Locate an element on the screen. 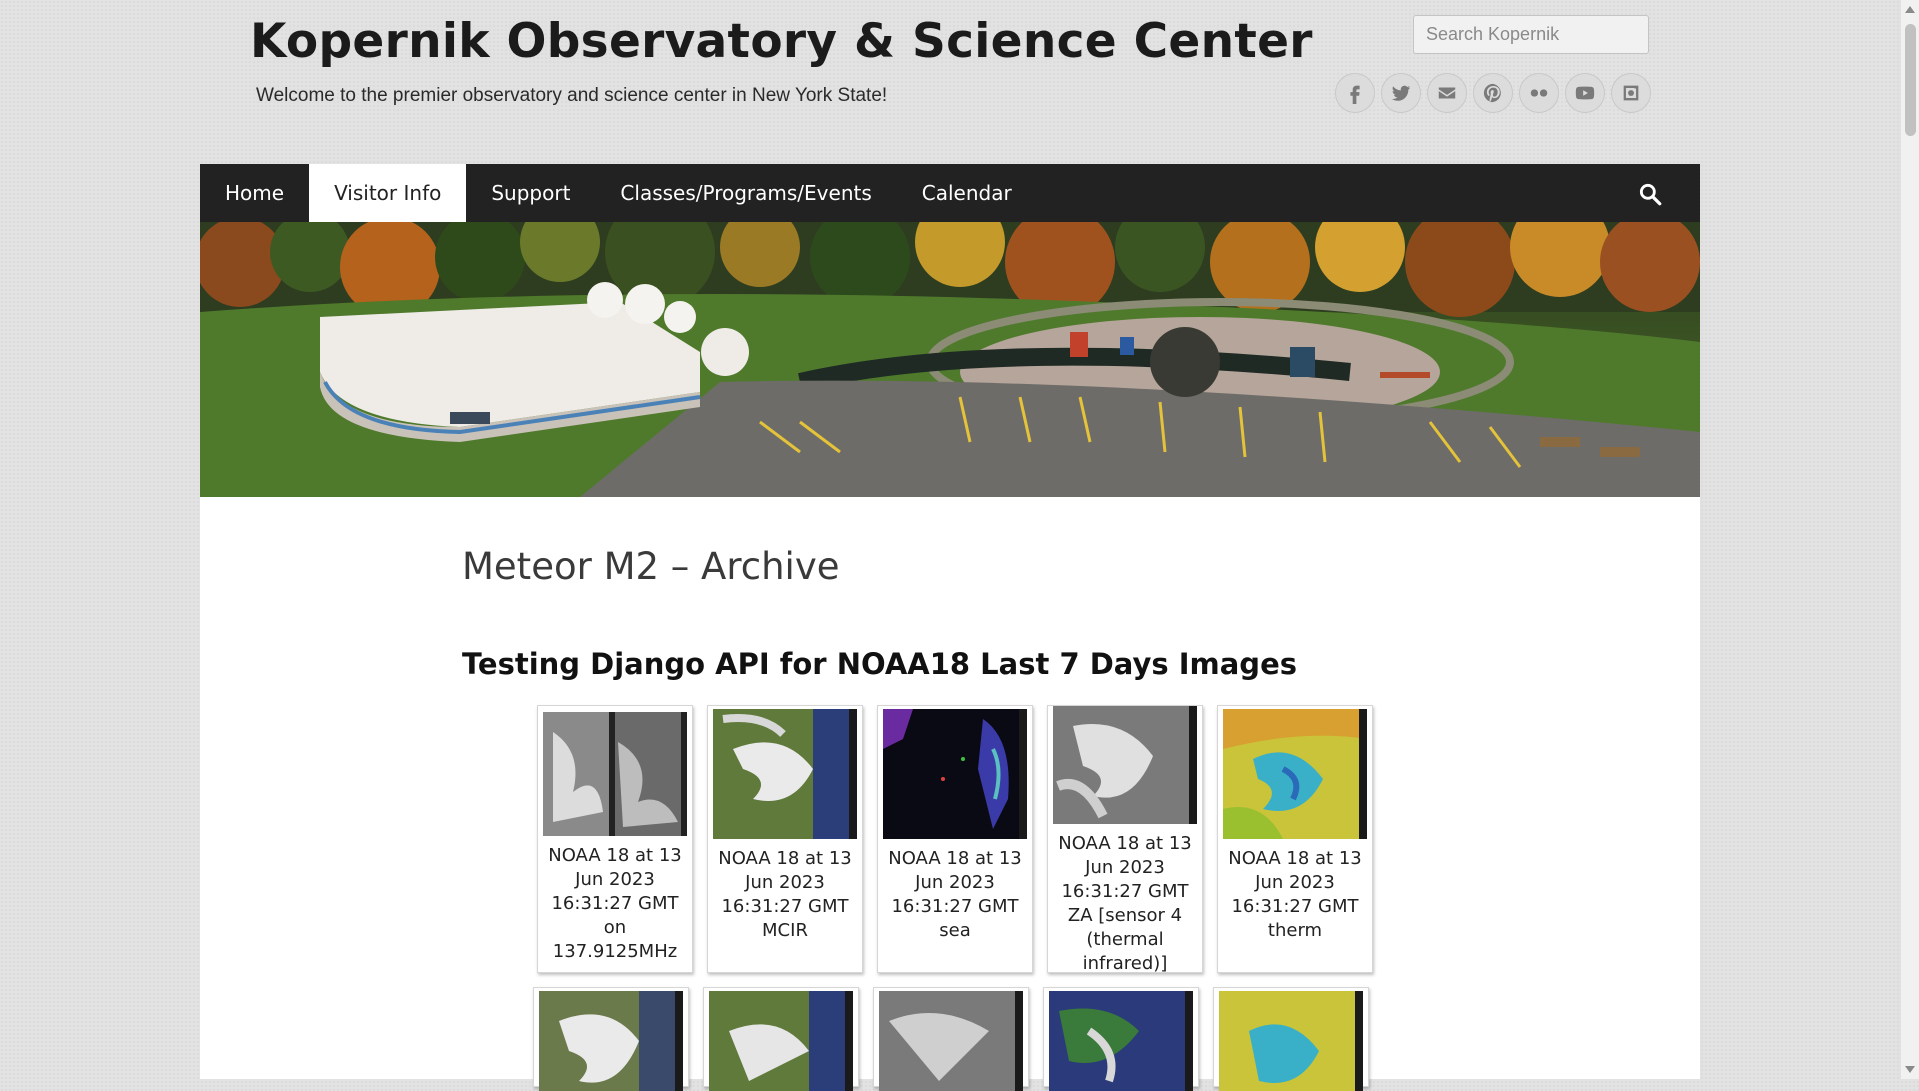 This screenshot has width=1919, height=1091. scrollbar-thumb is located at coordinates (1910, 80).